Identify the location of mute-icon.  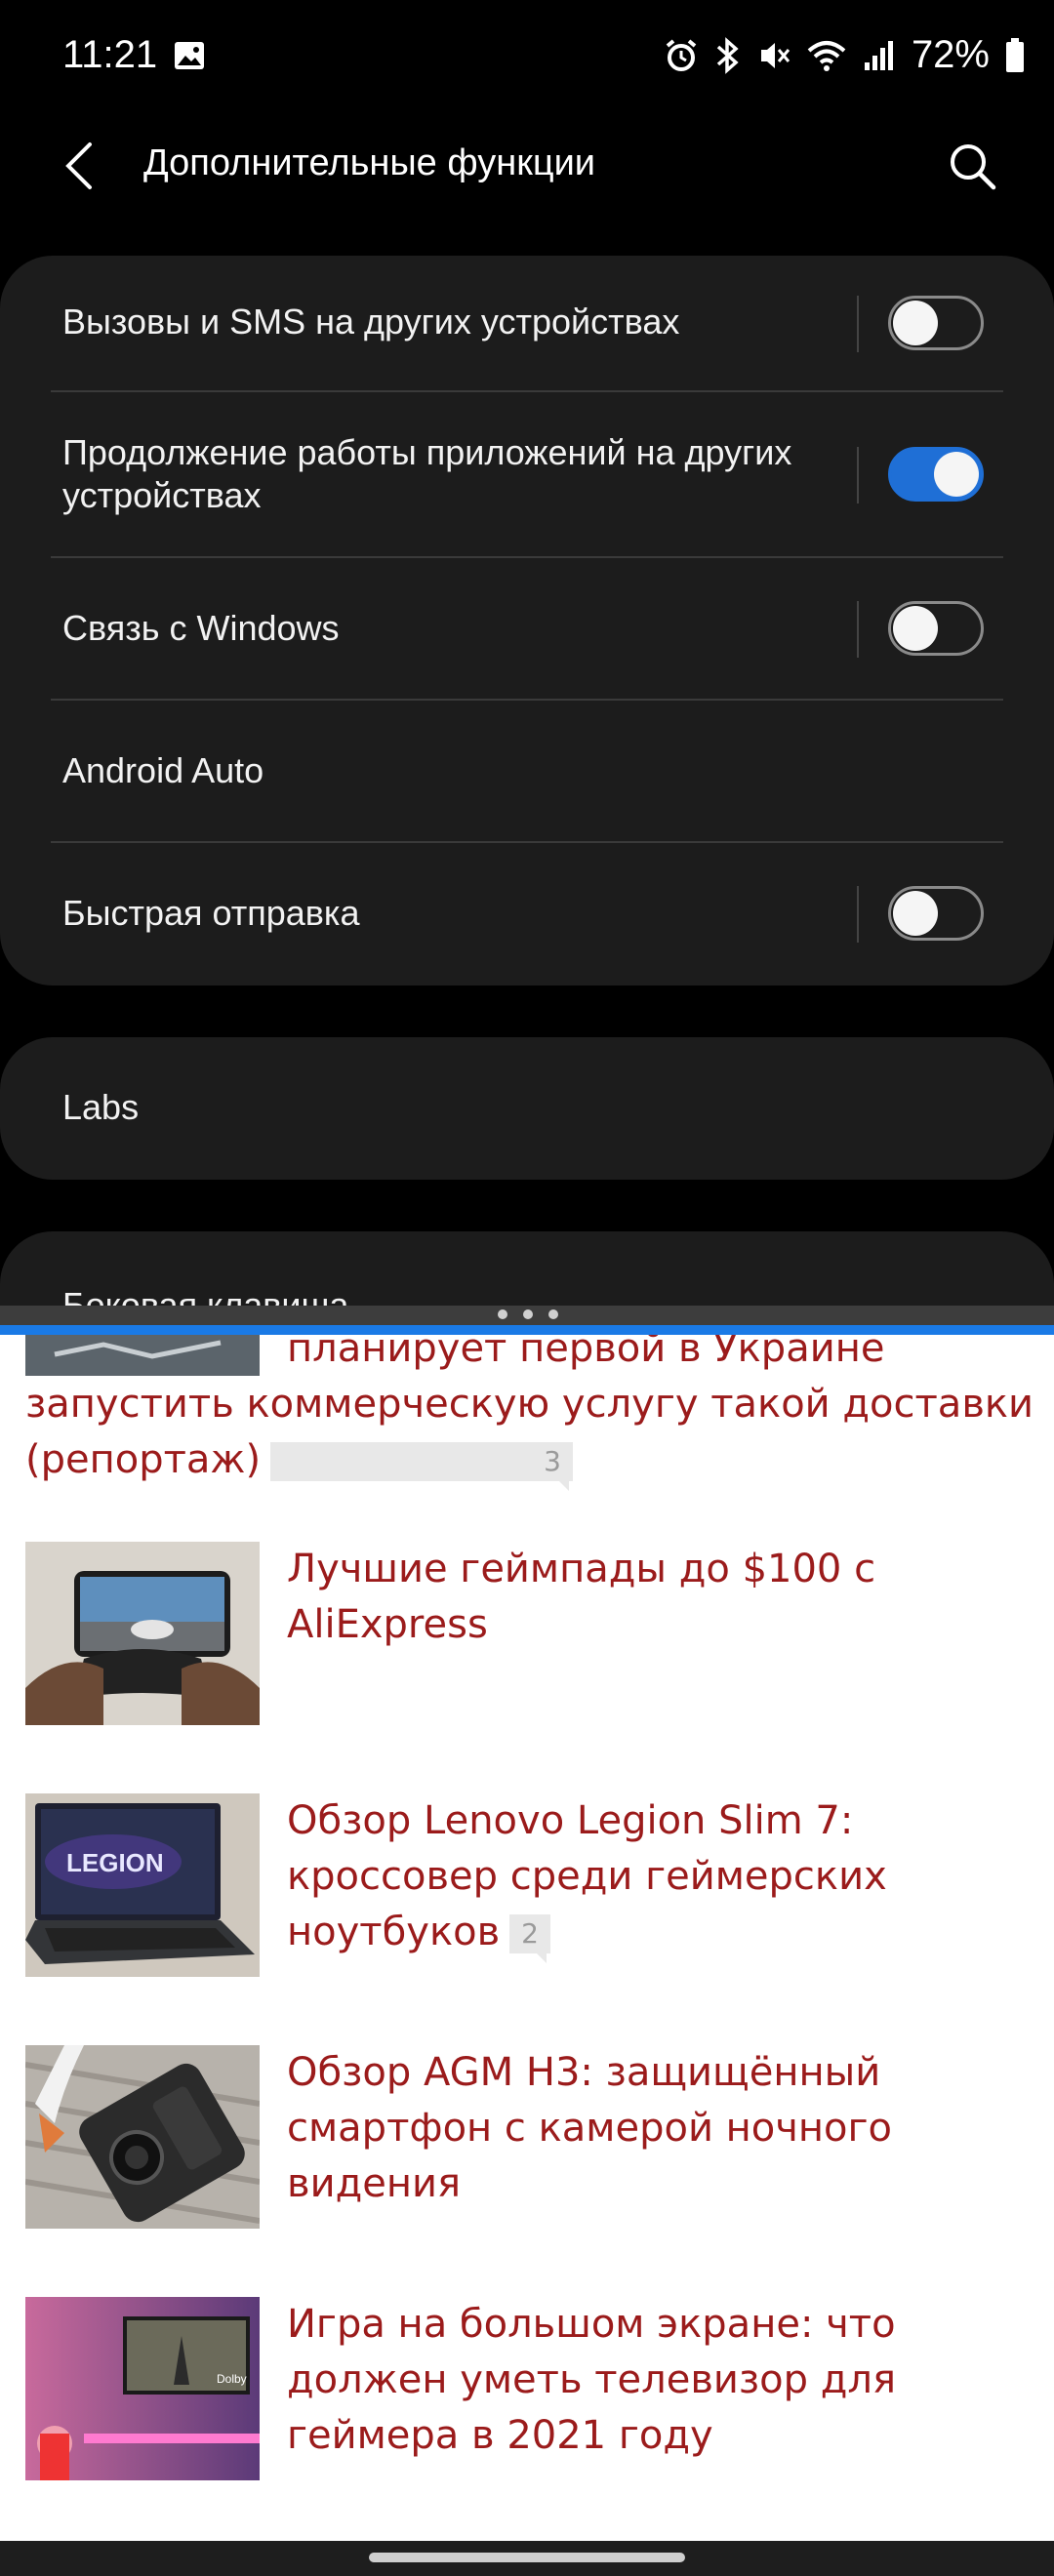
(774, 55).